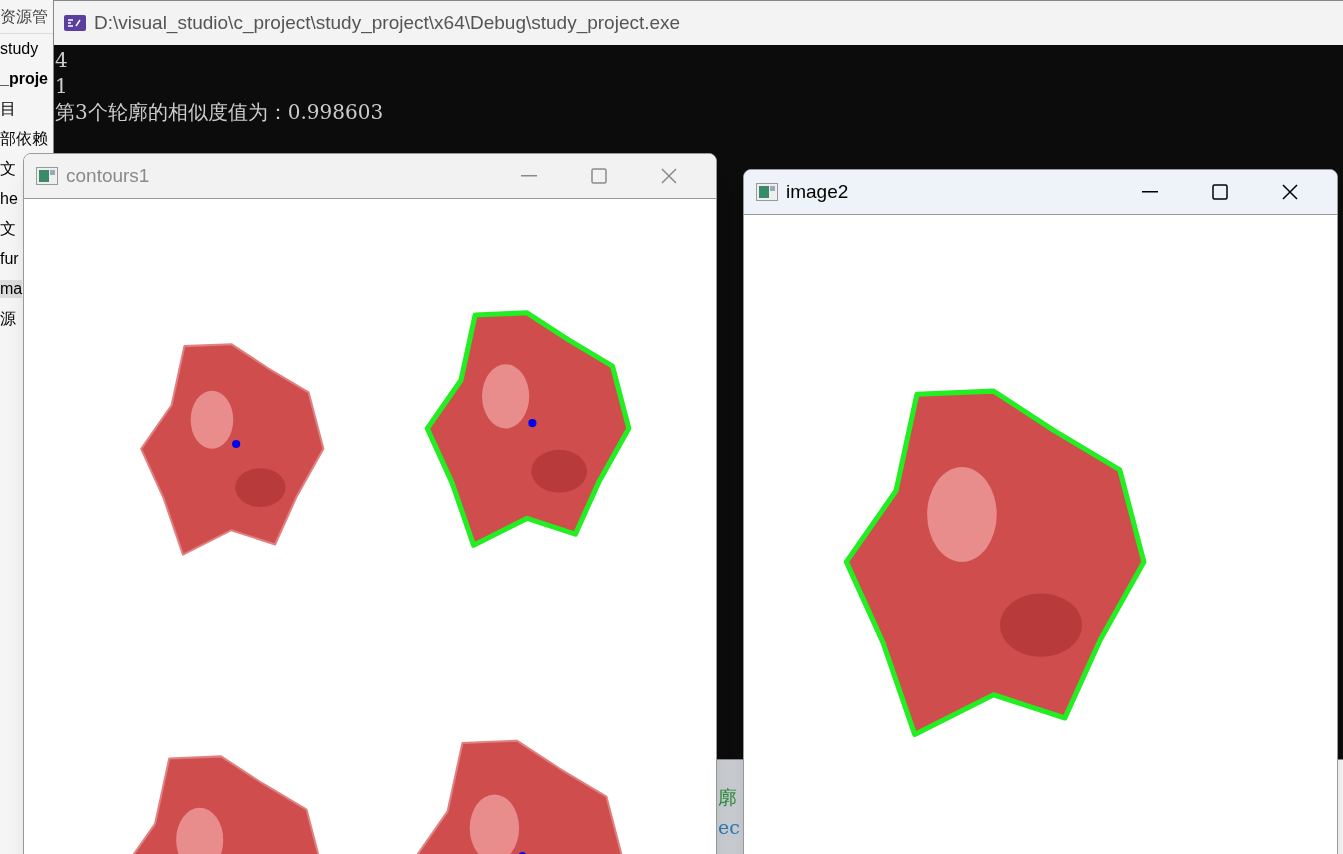 Image resolution: width=1343 pixels, height=854 pixels. I want to click on tree-item: _proje, so click(24, 79).